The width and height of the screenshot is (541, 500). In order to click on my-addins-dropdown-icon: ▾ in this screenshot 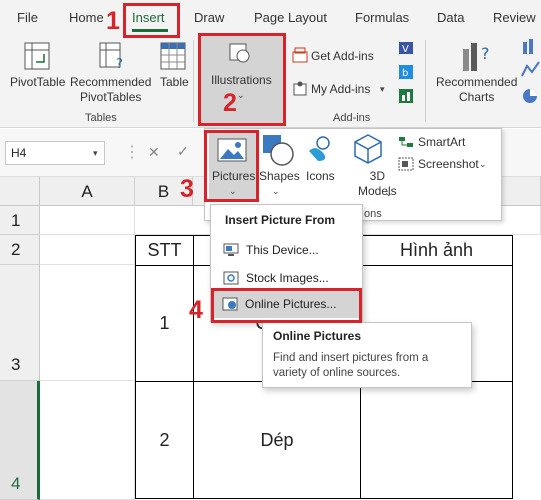, I will do `click(382, 89)`.